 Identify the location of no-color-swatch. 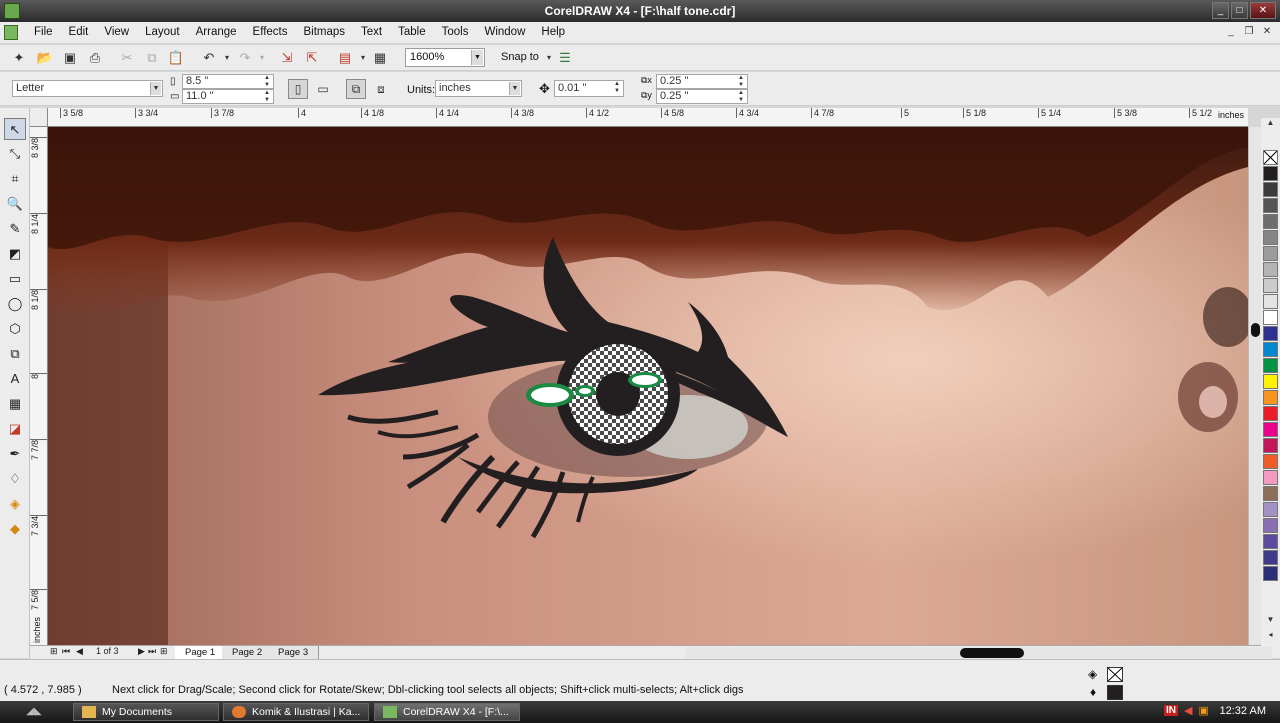
(1270, 157).